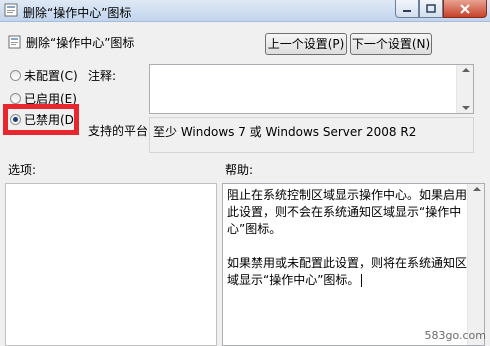 The image size is (490, 346). I want to click on help-label: 帮助:, so click(239, 170).